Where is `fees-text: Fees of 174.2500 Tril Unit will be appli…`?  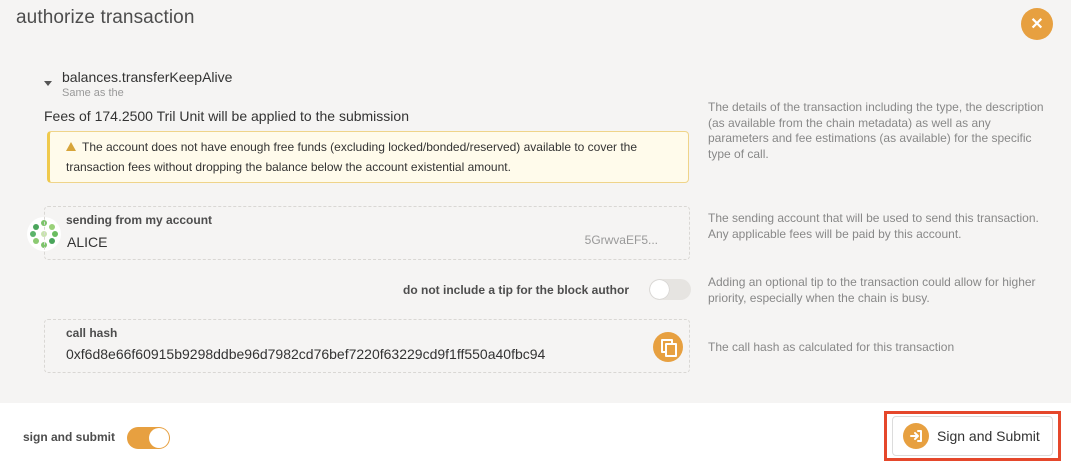 fees-text: Fees of 174.2500 Tril Unit will be appli… is located at coordinates (226, 116).